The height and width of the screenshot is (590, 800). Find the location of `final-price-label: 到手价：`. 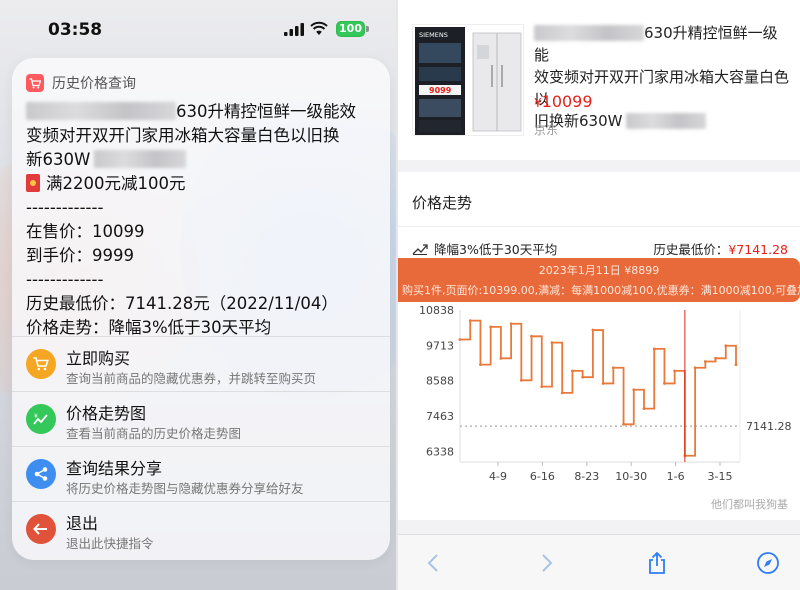

final-price-label: 到手价： is located at coordinates (59, 255).